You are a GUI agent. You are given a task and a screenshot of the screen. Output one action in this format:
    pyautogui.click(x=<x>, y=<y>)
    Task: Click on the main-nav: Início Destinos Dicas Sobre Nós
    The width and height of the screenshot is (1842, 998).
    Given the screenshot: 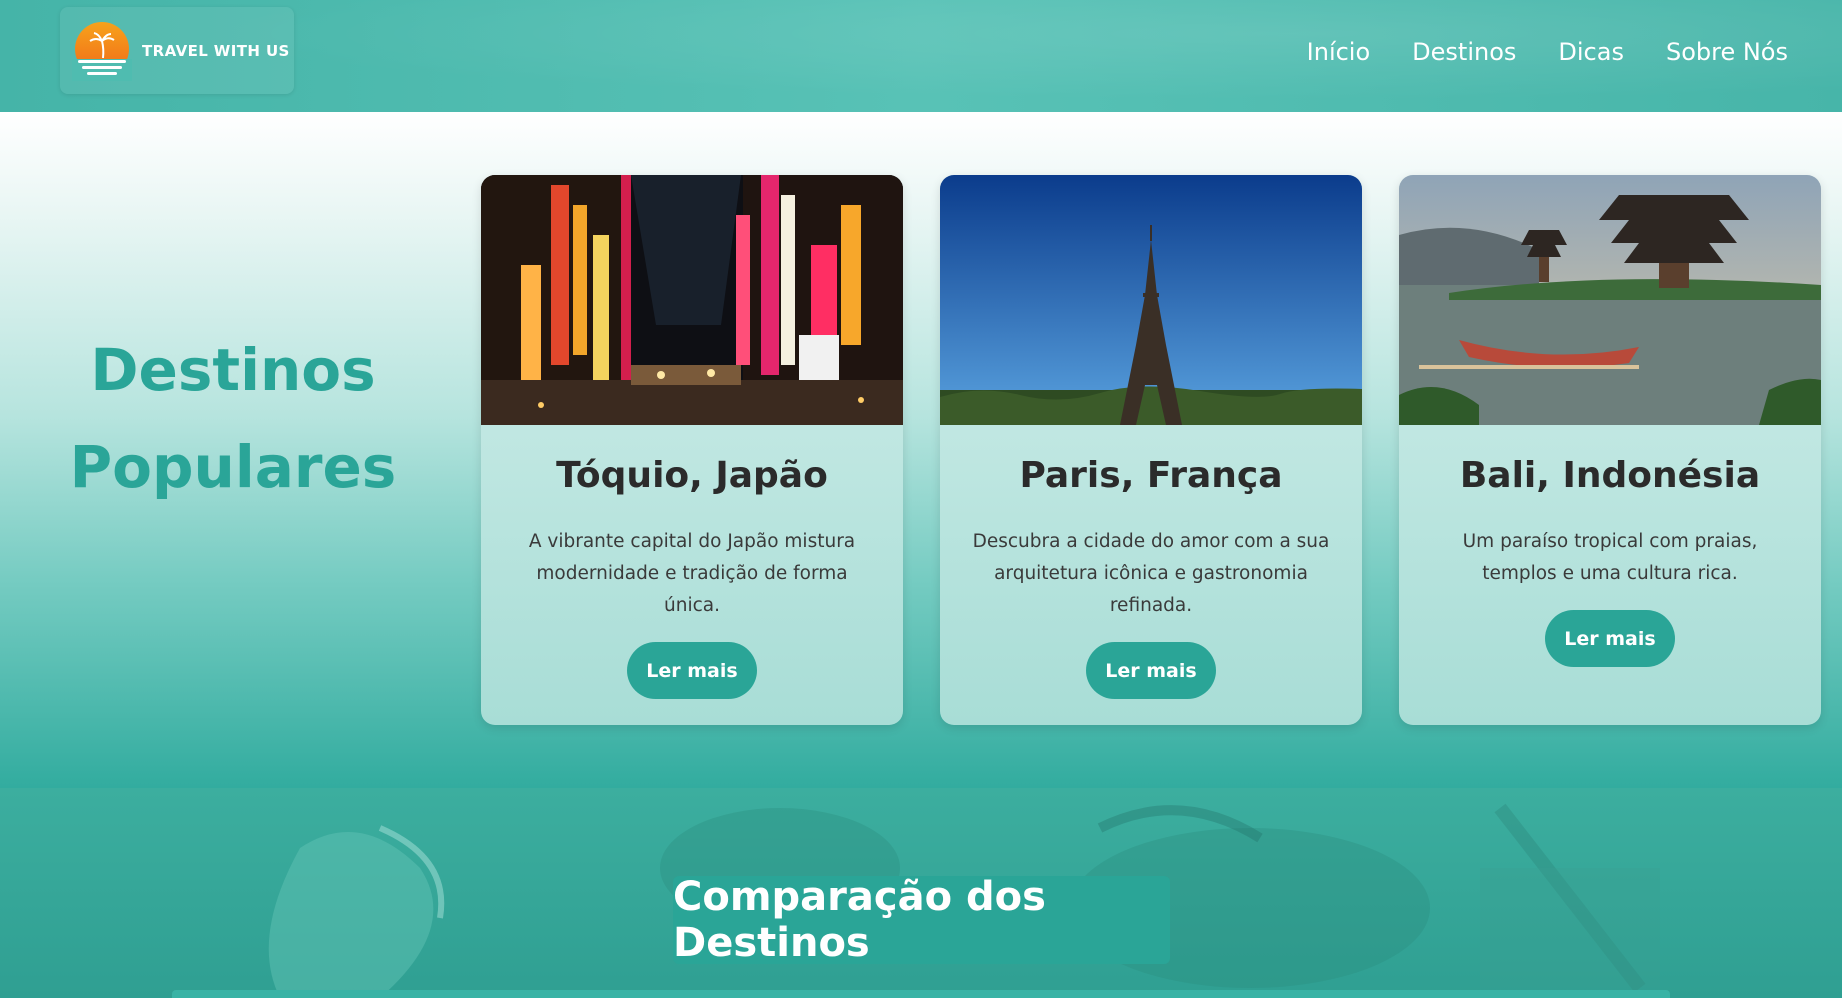 What is the action you would take?
    pyautogui.click(x=1547, y=52)
    